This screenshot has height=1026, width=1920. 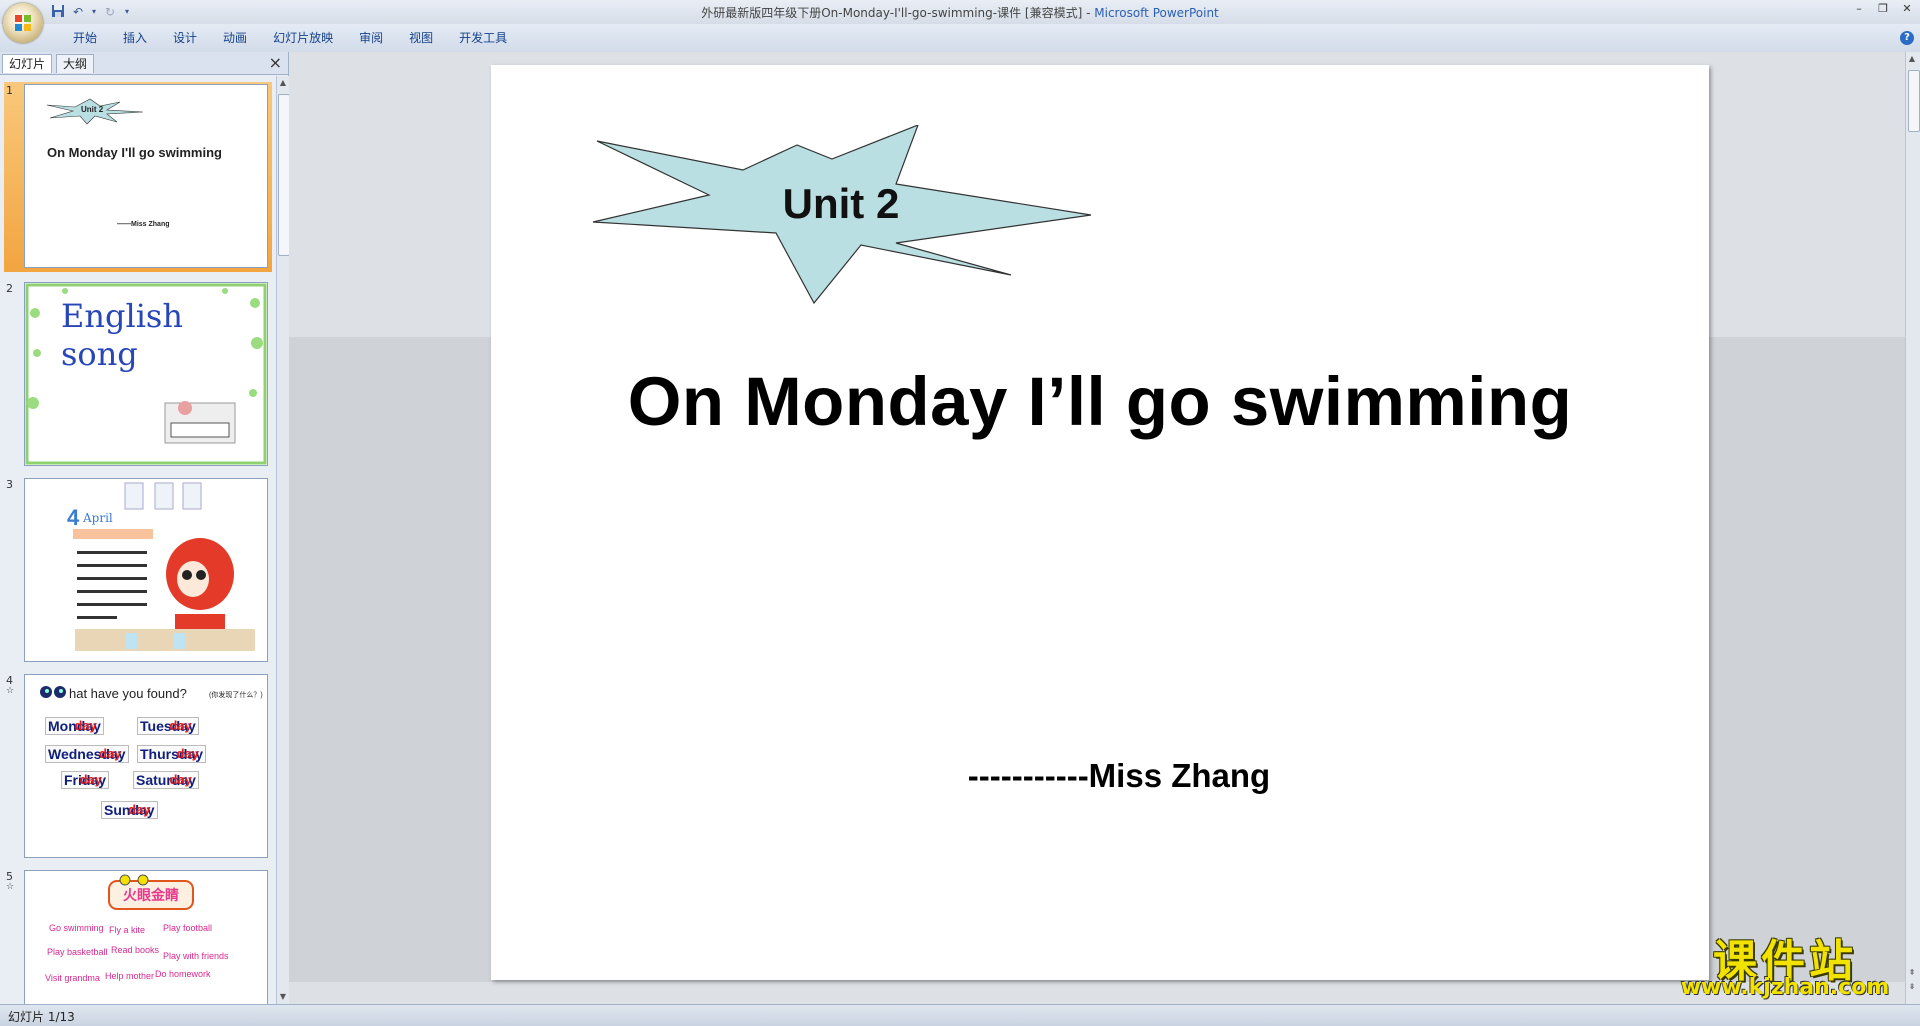 What do you see at coordinates (1859, 9) in the screenshot?
I see `minimize-icon: –` at bounding box center [1859, 9].